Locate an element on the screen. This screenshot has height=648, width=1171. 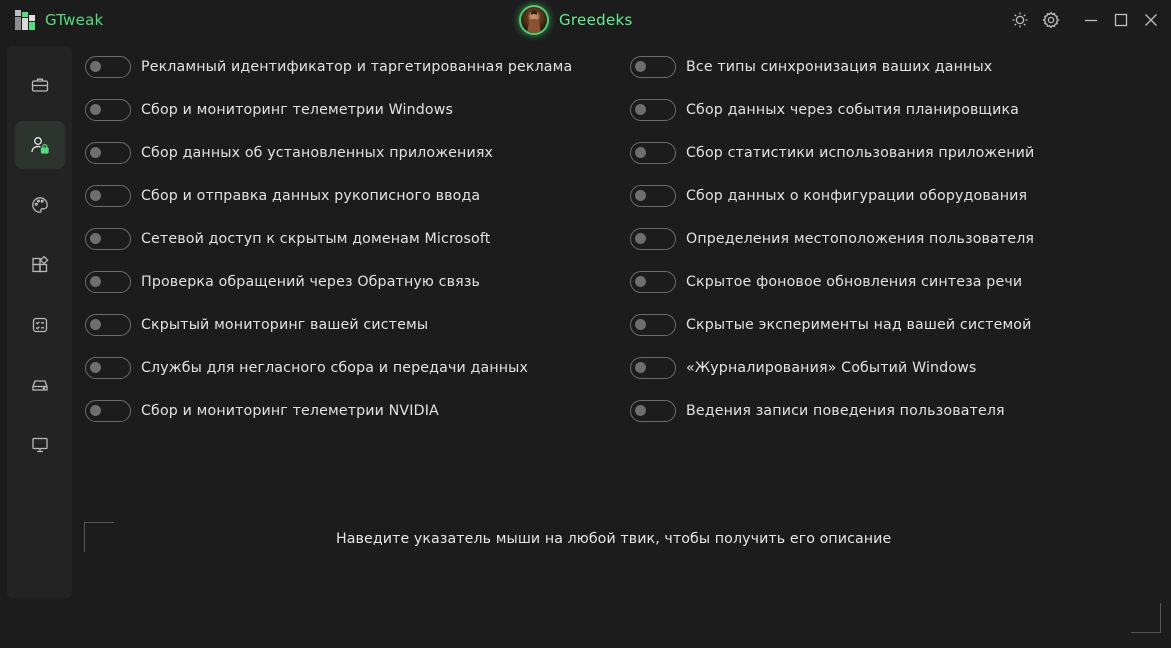
maximize-icon is located at coordinates (1121, 20).